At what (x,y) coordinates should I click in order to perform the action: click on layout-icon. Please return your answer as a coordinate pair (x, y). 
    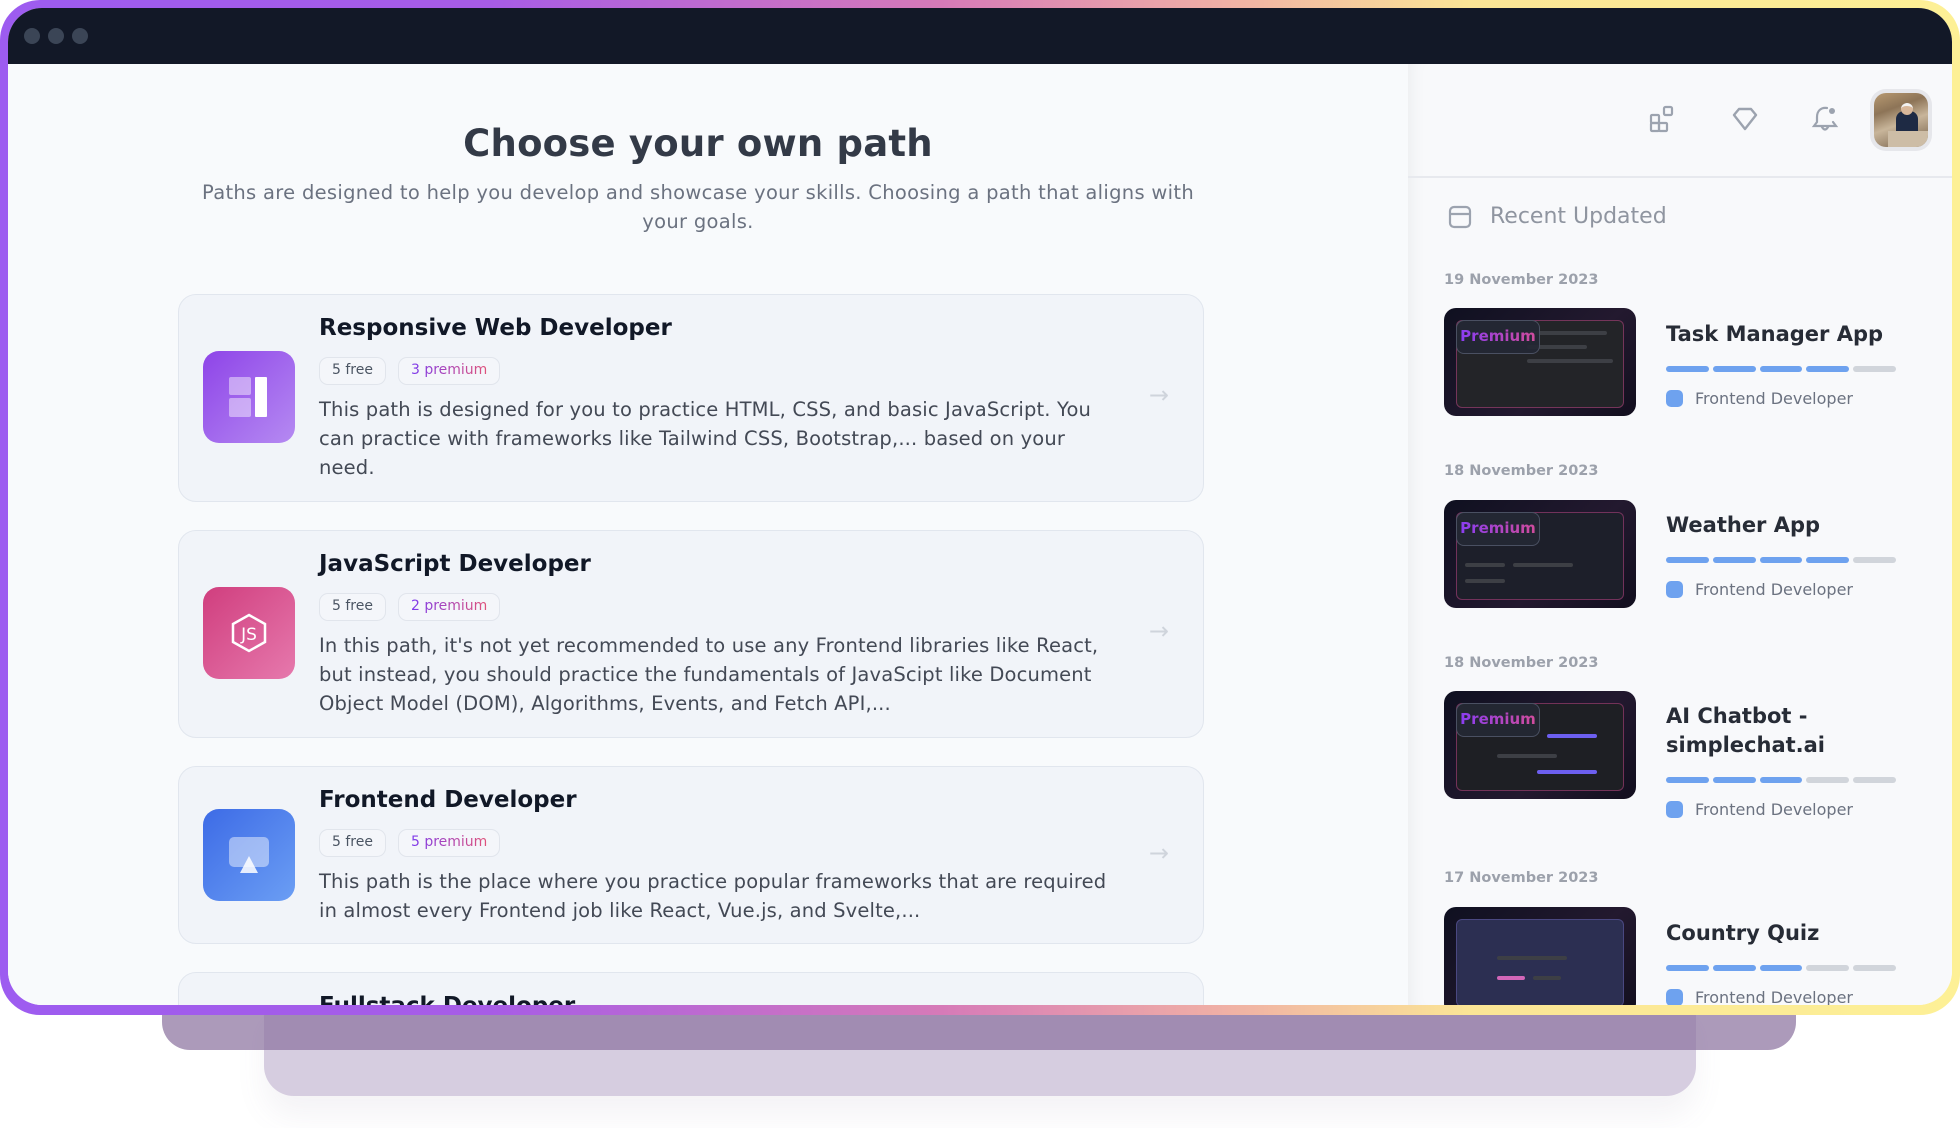
    Looking at the image, I should click on (249, 397).